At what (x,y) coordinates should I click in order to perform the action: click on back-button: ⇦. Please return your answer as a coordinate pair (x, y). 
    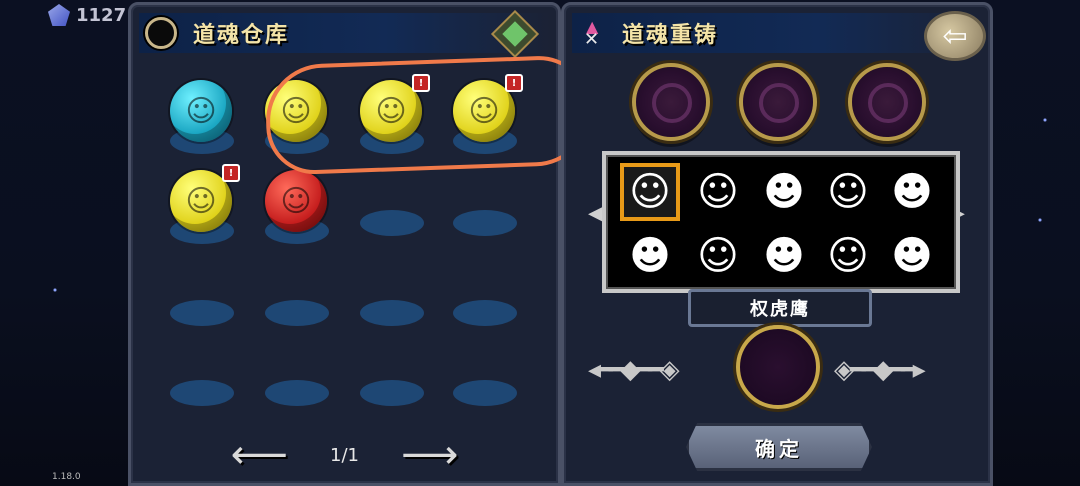
    Looking at the image, I should click on (955, 36).